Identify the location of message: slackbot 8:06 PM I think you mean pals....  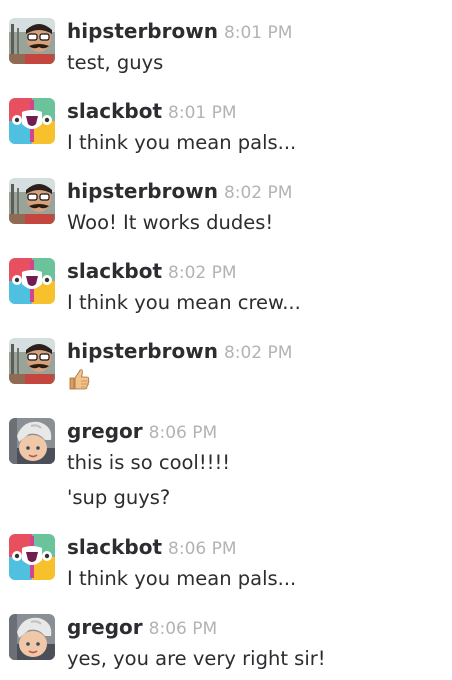
(226, 564).